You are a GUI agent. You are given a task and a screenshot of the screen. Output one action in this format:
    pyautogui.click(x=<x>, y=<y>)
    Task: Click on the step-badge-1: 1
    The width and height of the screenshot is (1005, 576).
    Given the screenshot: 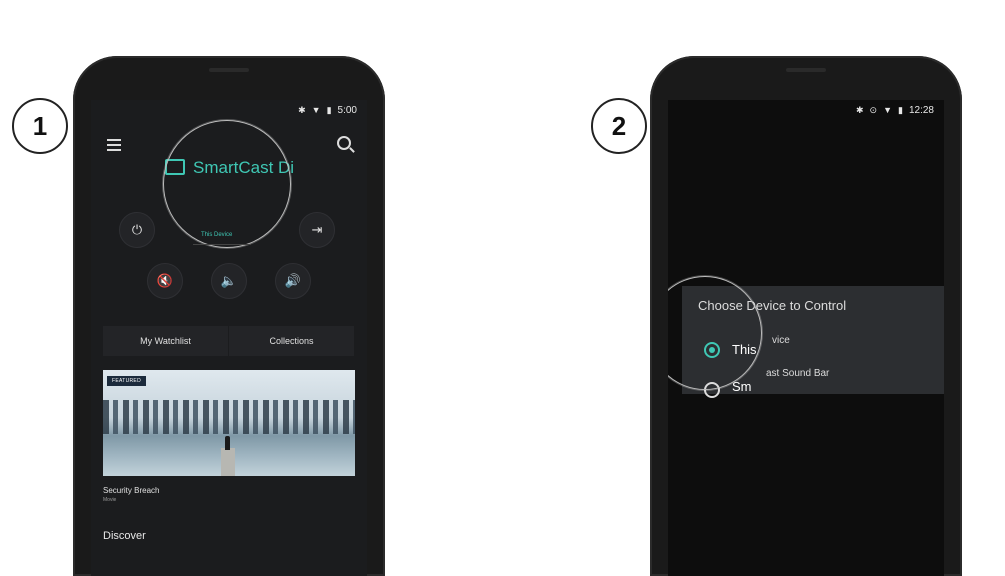 What is the action you would take?
    pyautogui.click(x=40, y=126)
    